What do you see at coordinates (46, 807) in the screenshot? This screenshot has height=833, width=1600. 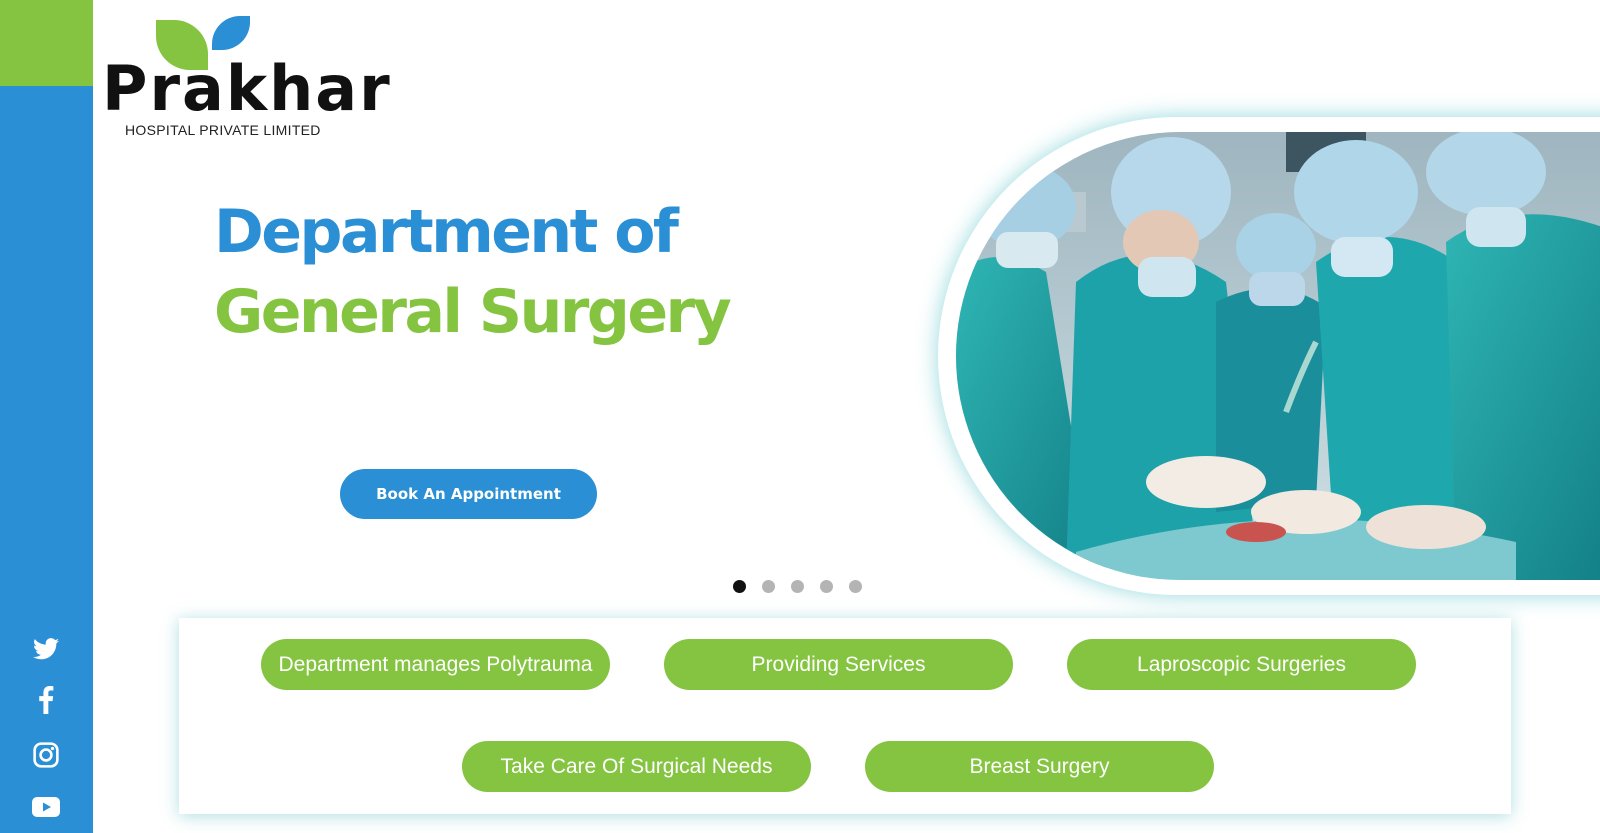 I see `youtube-icon` at bounding box center [46, 807].